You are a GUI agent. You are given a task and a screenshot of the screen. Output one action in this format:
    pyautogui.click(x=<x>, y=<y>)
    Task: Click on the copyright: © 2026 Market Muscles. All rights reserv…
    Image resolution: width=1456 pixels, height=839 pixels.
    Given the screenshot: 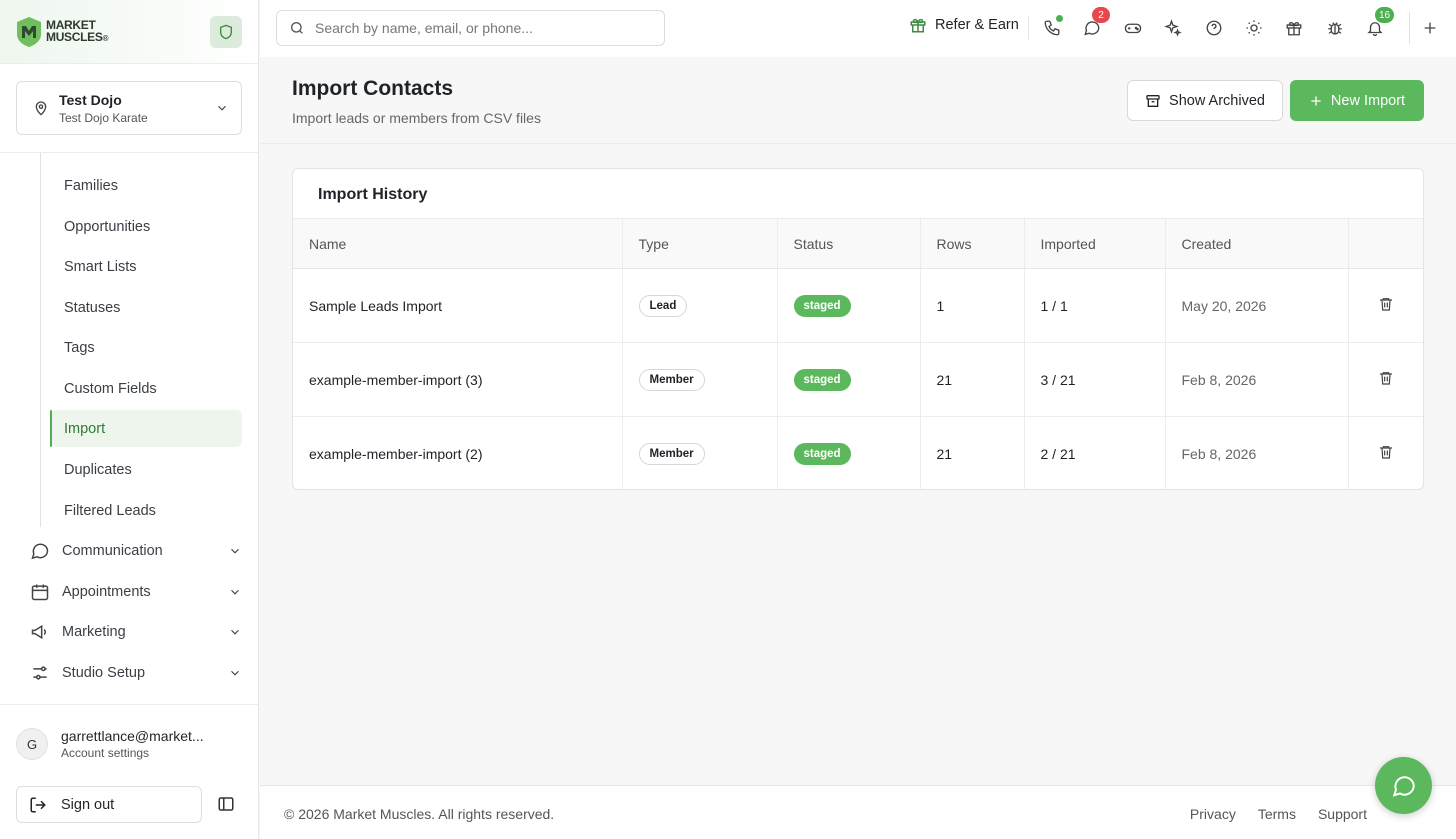 What is the action you would take?
    pyautogui.click(x=419, y=814)
    